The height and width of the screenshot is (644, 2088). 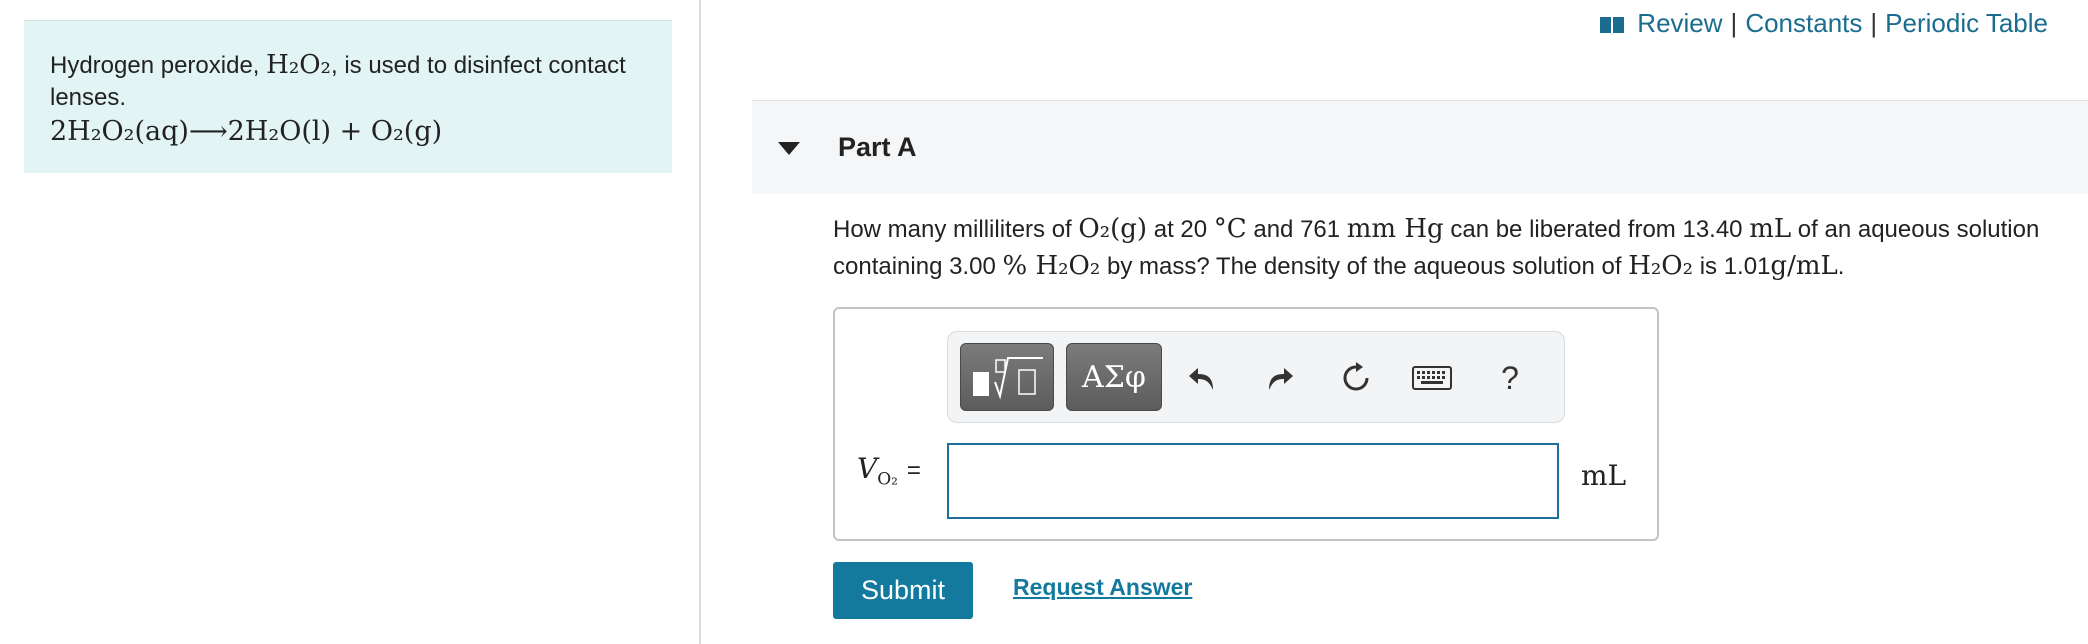 I want to click on answer-input, so click(x=1253, y=481).